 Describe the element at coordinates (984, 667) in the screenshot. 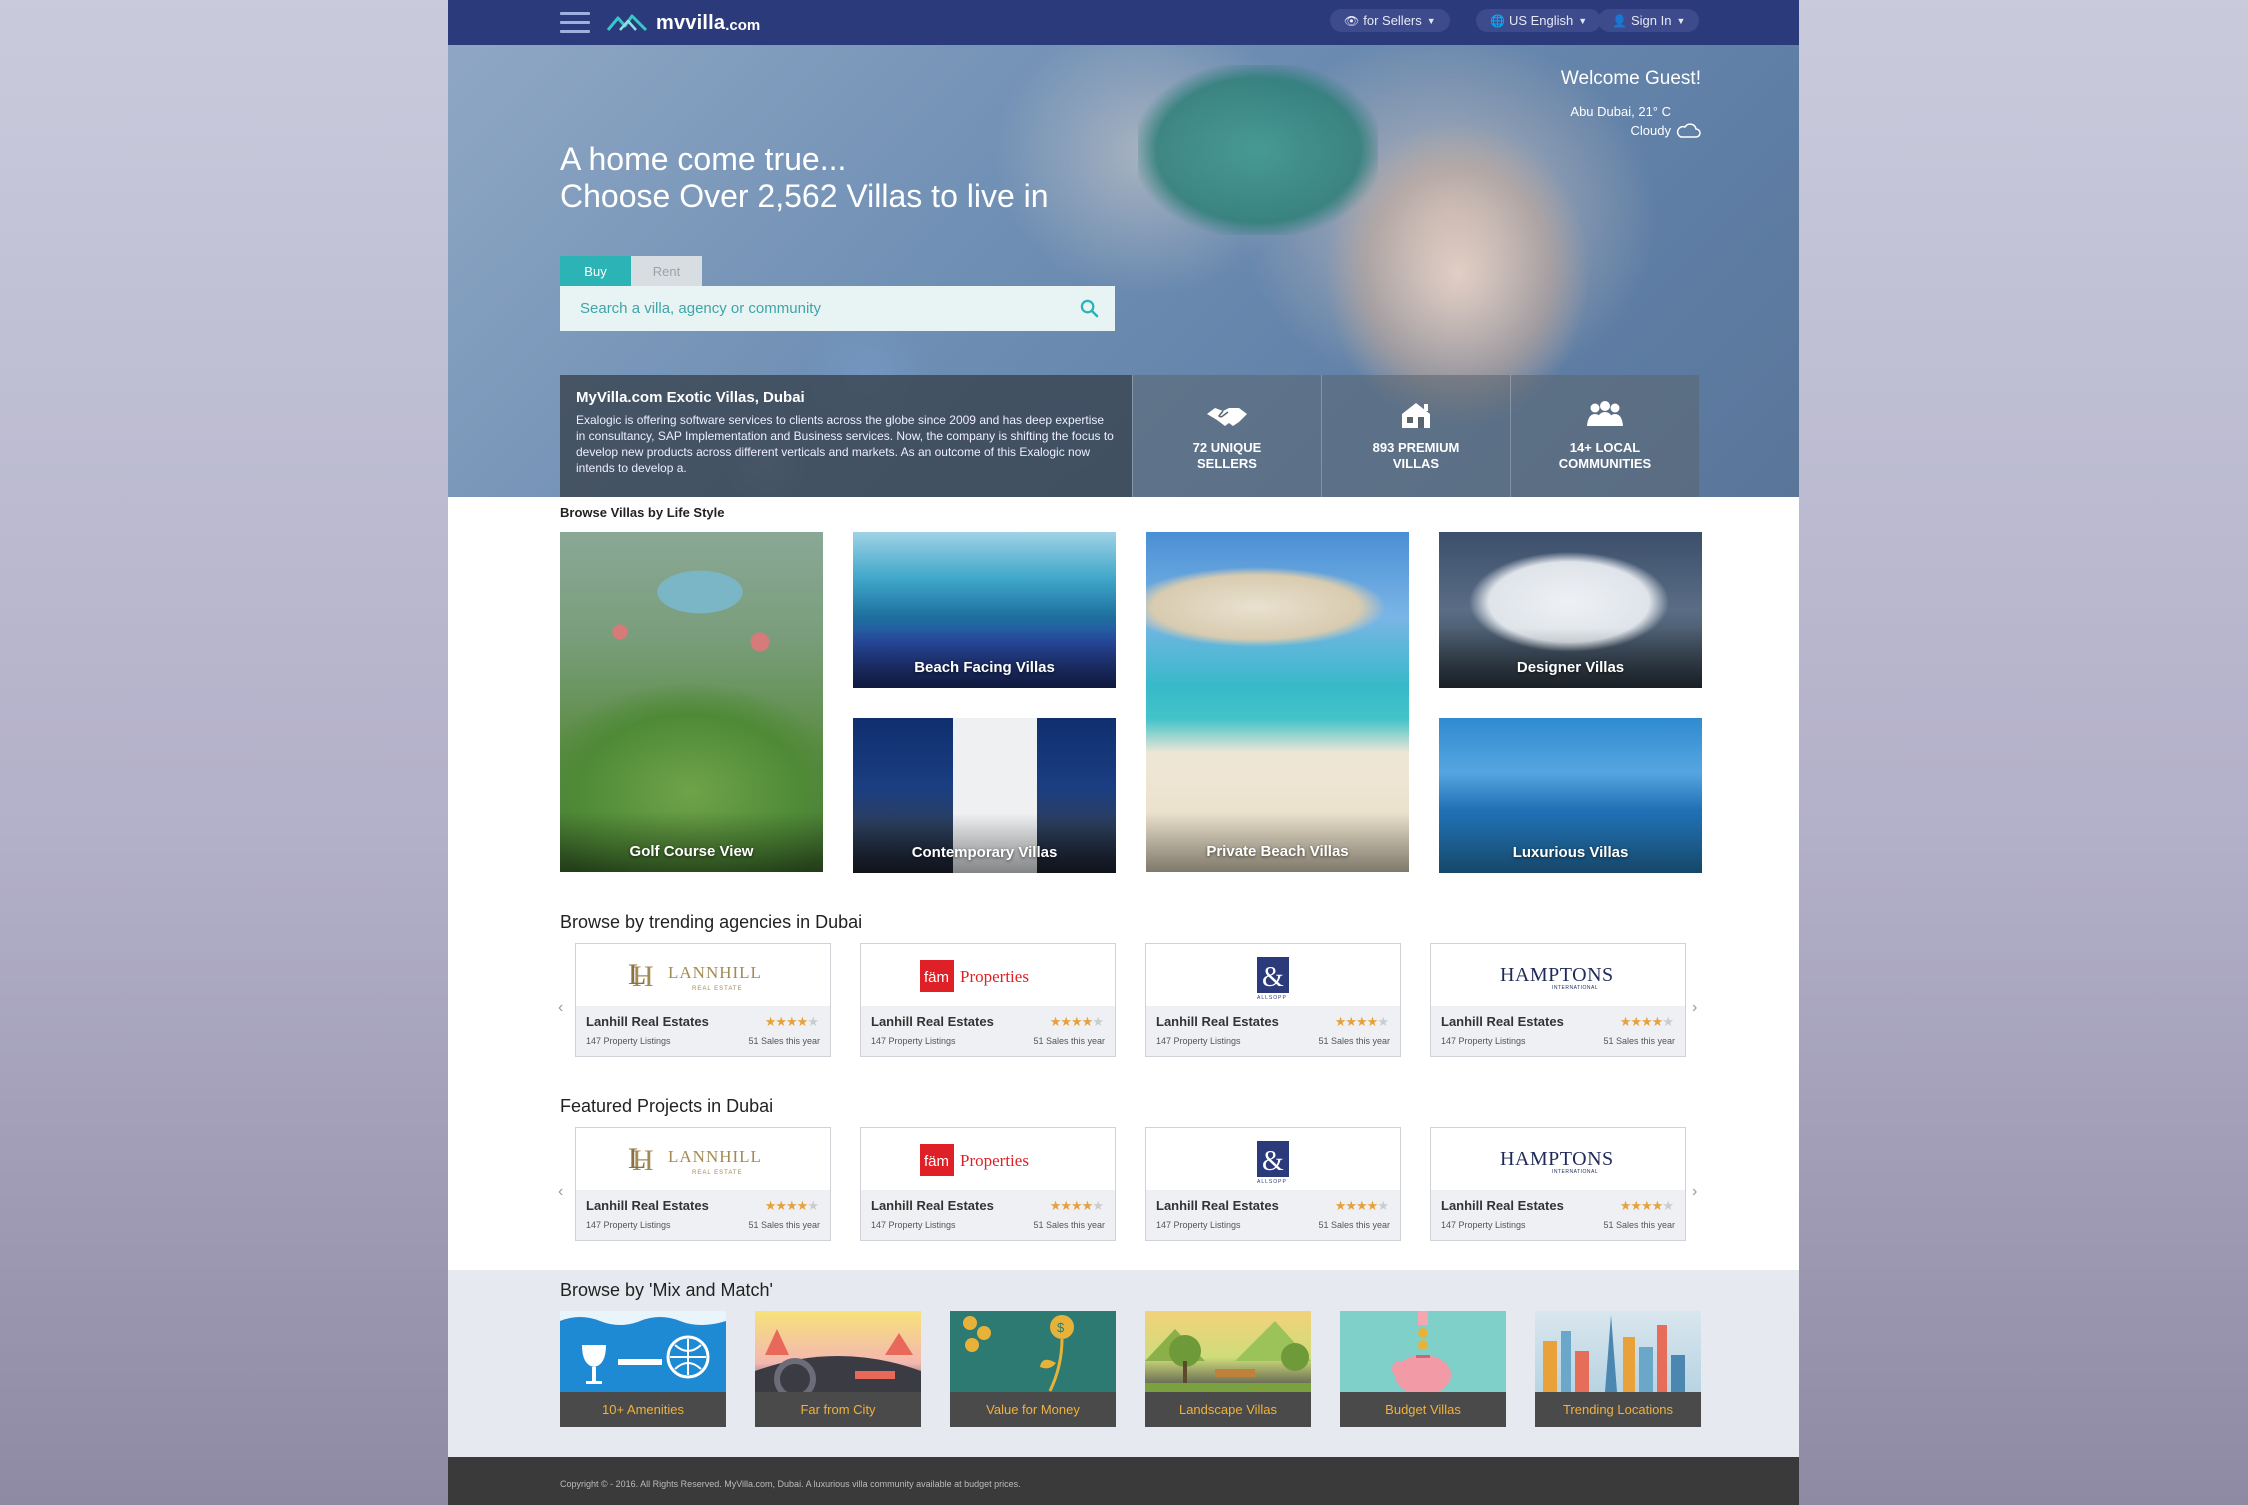

I see `tile-caption: Beach Facing Villas` at that location.